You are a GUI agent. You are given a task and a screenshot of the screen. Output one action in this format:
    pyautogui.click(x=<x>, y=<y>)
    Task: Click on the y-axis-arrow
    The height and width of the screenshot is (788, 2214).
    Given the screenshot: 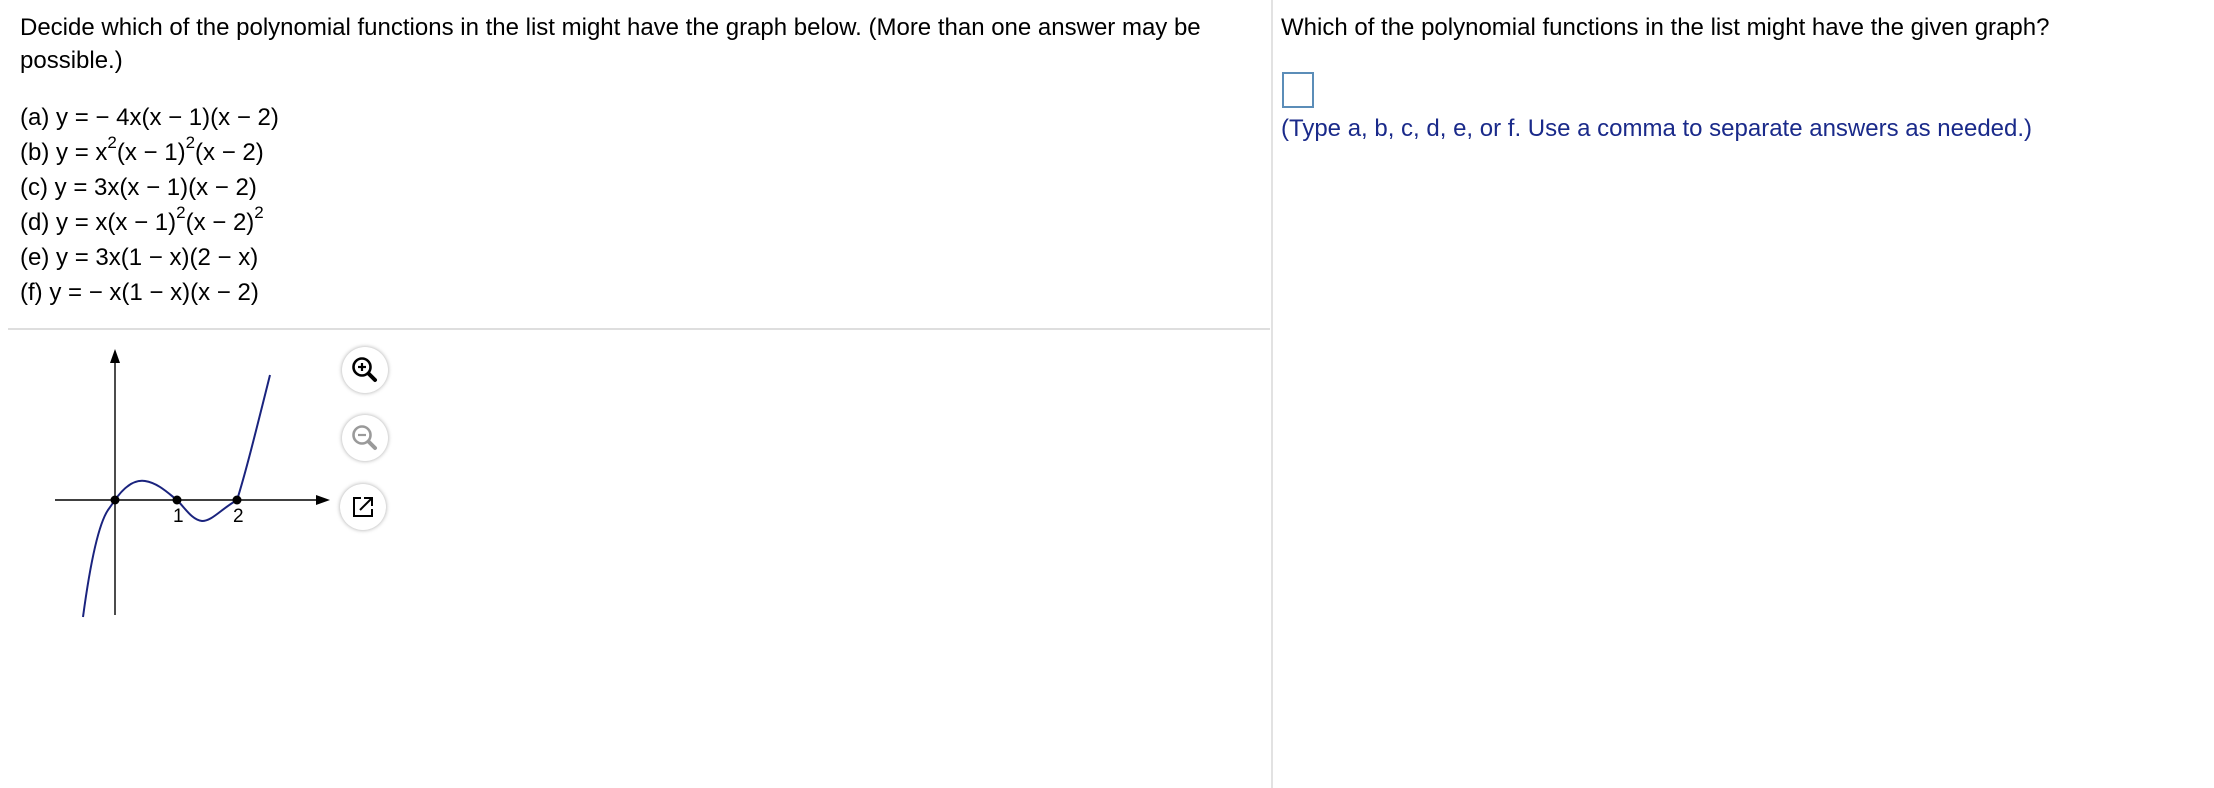 What is the action you would take?
    pyautogui.click(x=115, y=356)
    